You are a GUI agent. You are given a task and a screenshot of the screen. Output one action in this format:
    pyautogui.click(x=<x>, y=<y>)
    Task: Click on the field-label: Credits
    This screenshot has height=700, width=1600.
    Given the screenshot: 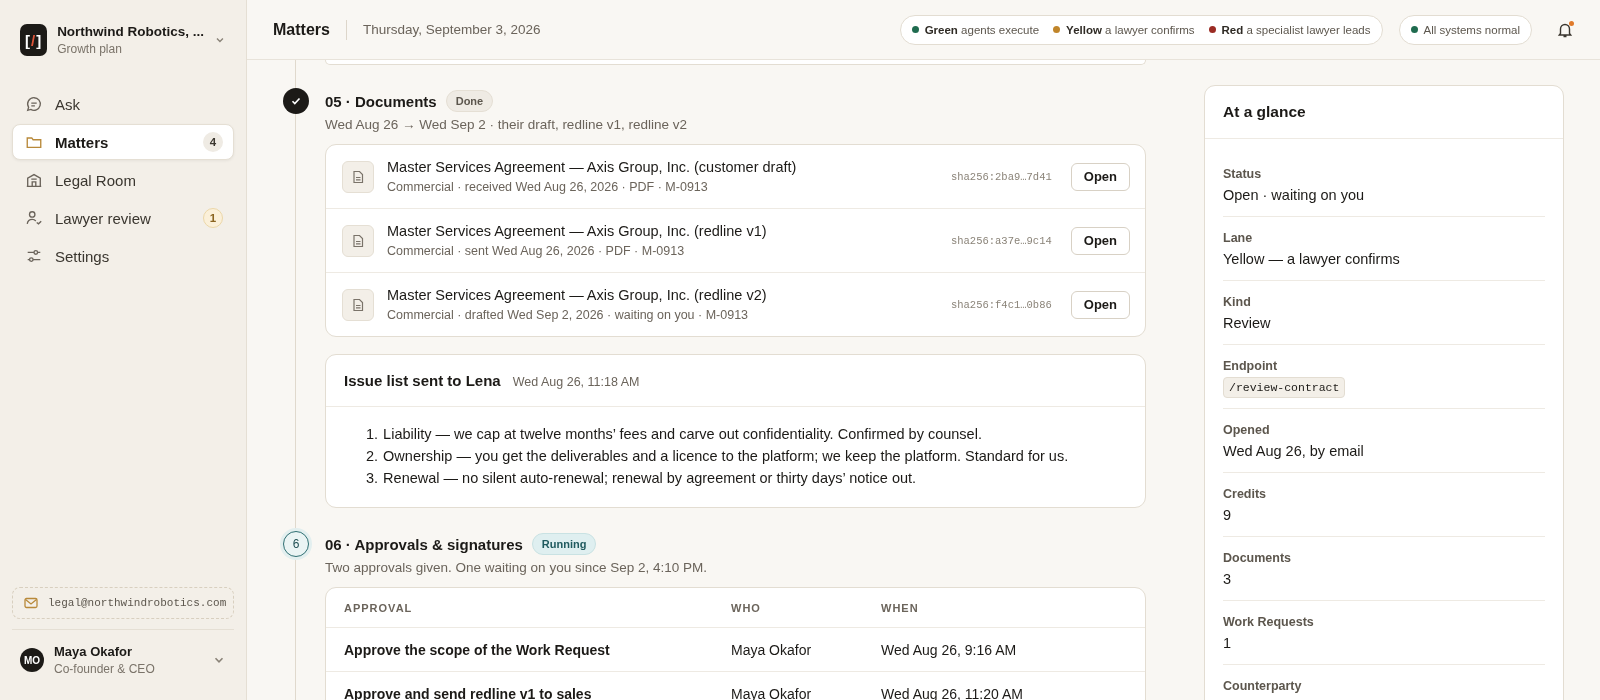 What is the action you would take?
    pyautogui.click(x=1245, y=494)
    